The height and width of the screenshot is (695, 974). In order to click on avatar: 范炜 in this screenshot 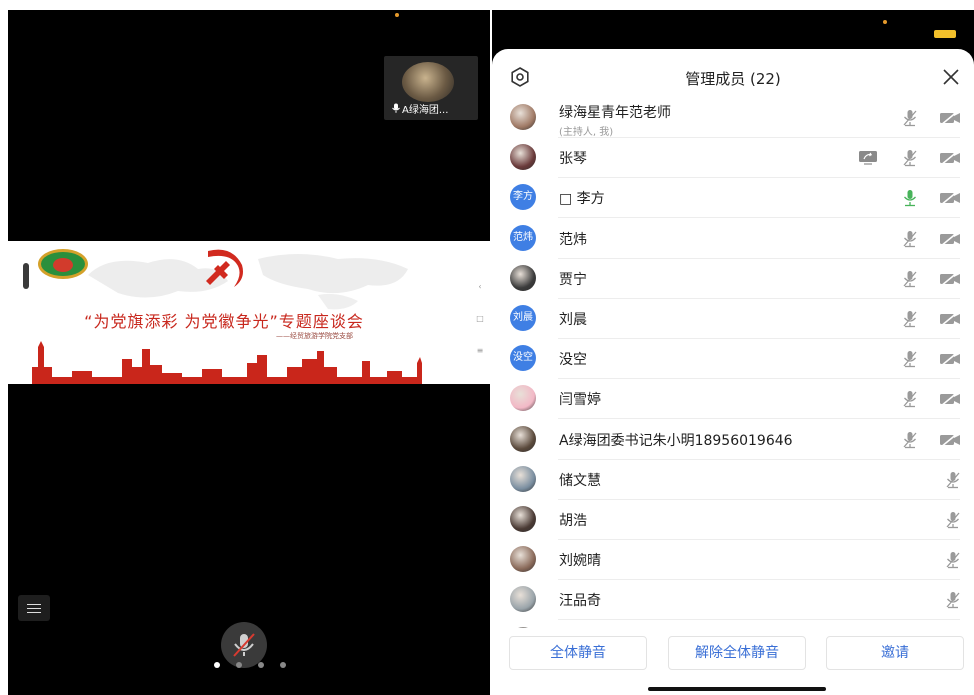, I will do `click(523, 237)`.